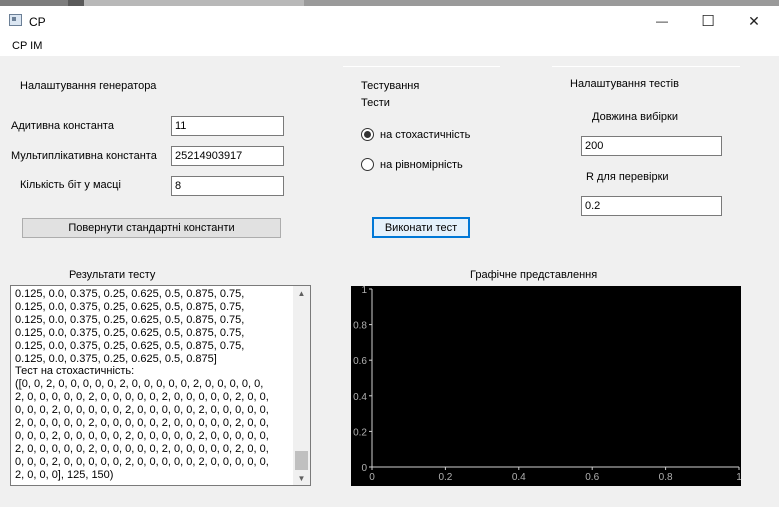 The image size is (779, 507). Describe the element at coordinates (592, 477) in the screenshot. I see `x-tick-label: 0.6` at that location.